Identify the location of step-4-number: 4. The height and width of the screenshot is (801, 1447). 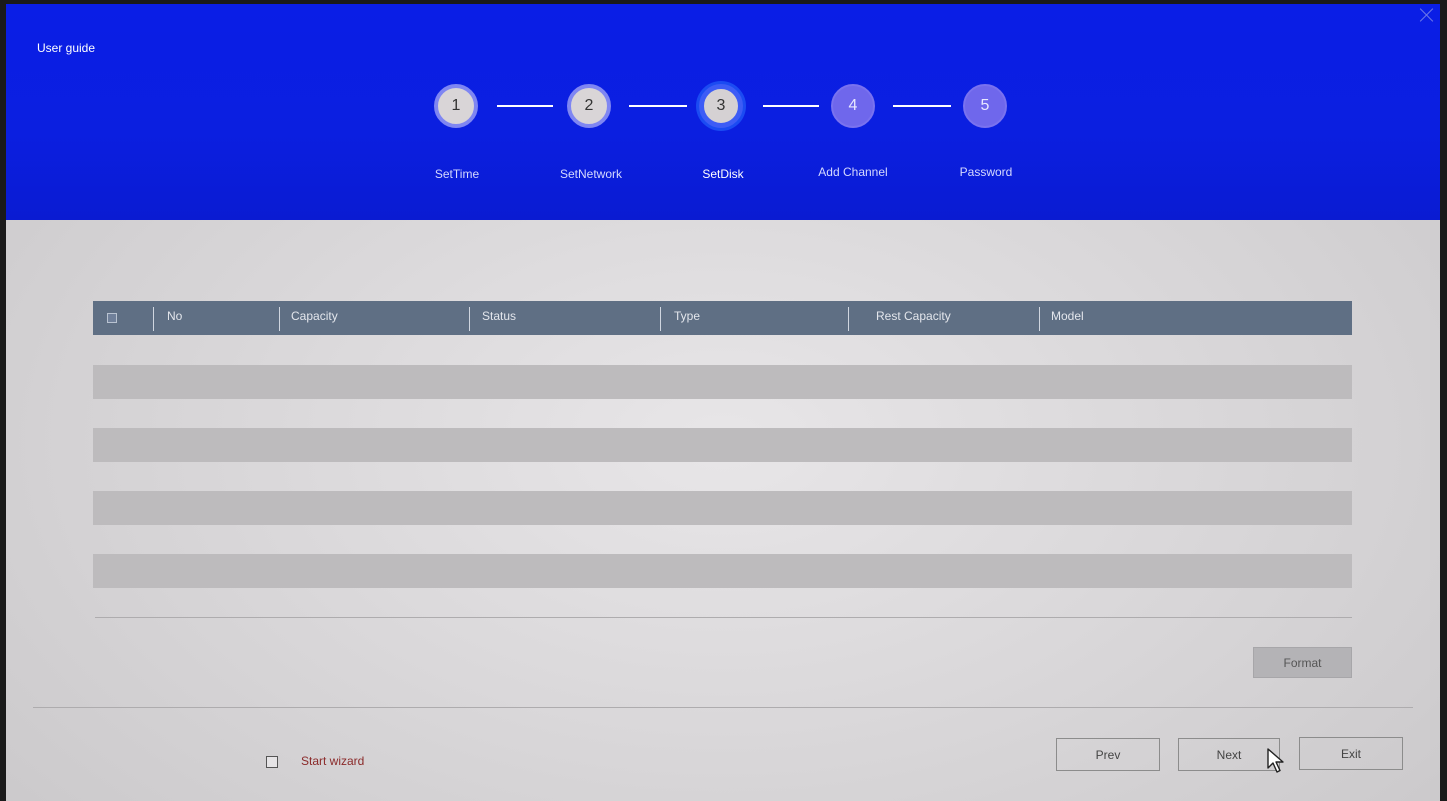
(853, 105).